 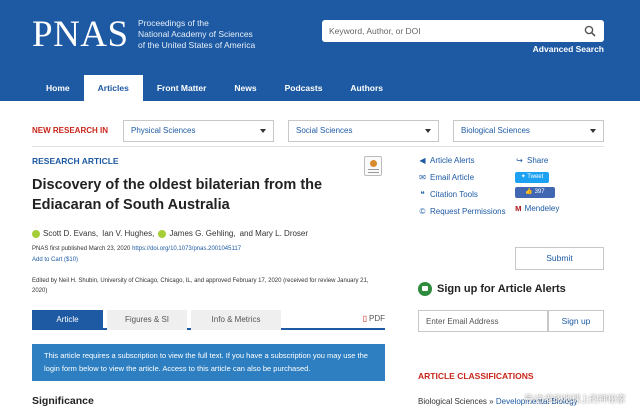 What do you see at coordinates (538, 160) in the screenshot?
I see `share-label: Share` at bounding box center [538, 160].